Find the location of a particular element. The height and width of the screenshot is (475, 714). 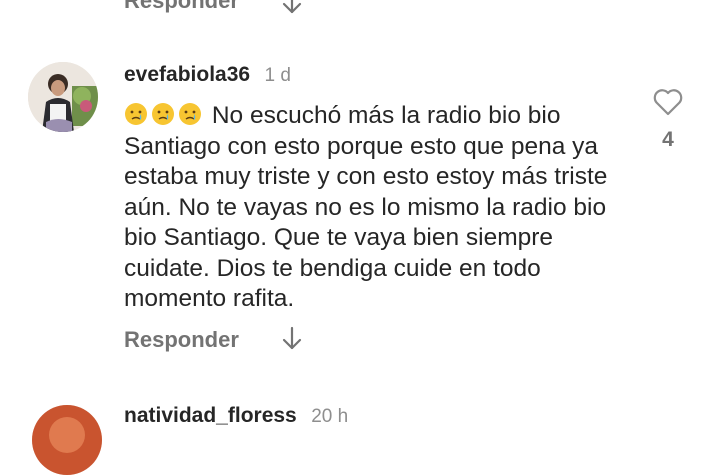

prev-reply-button: Responder is located at coordinates (181, 7).